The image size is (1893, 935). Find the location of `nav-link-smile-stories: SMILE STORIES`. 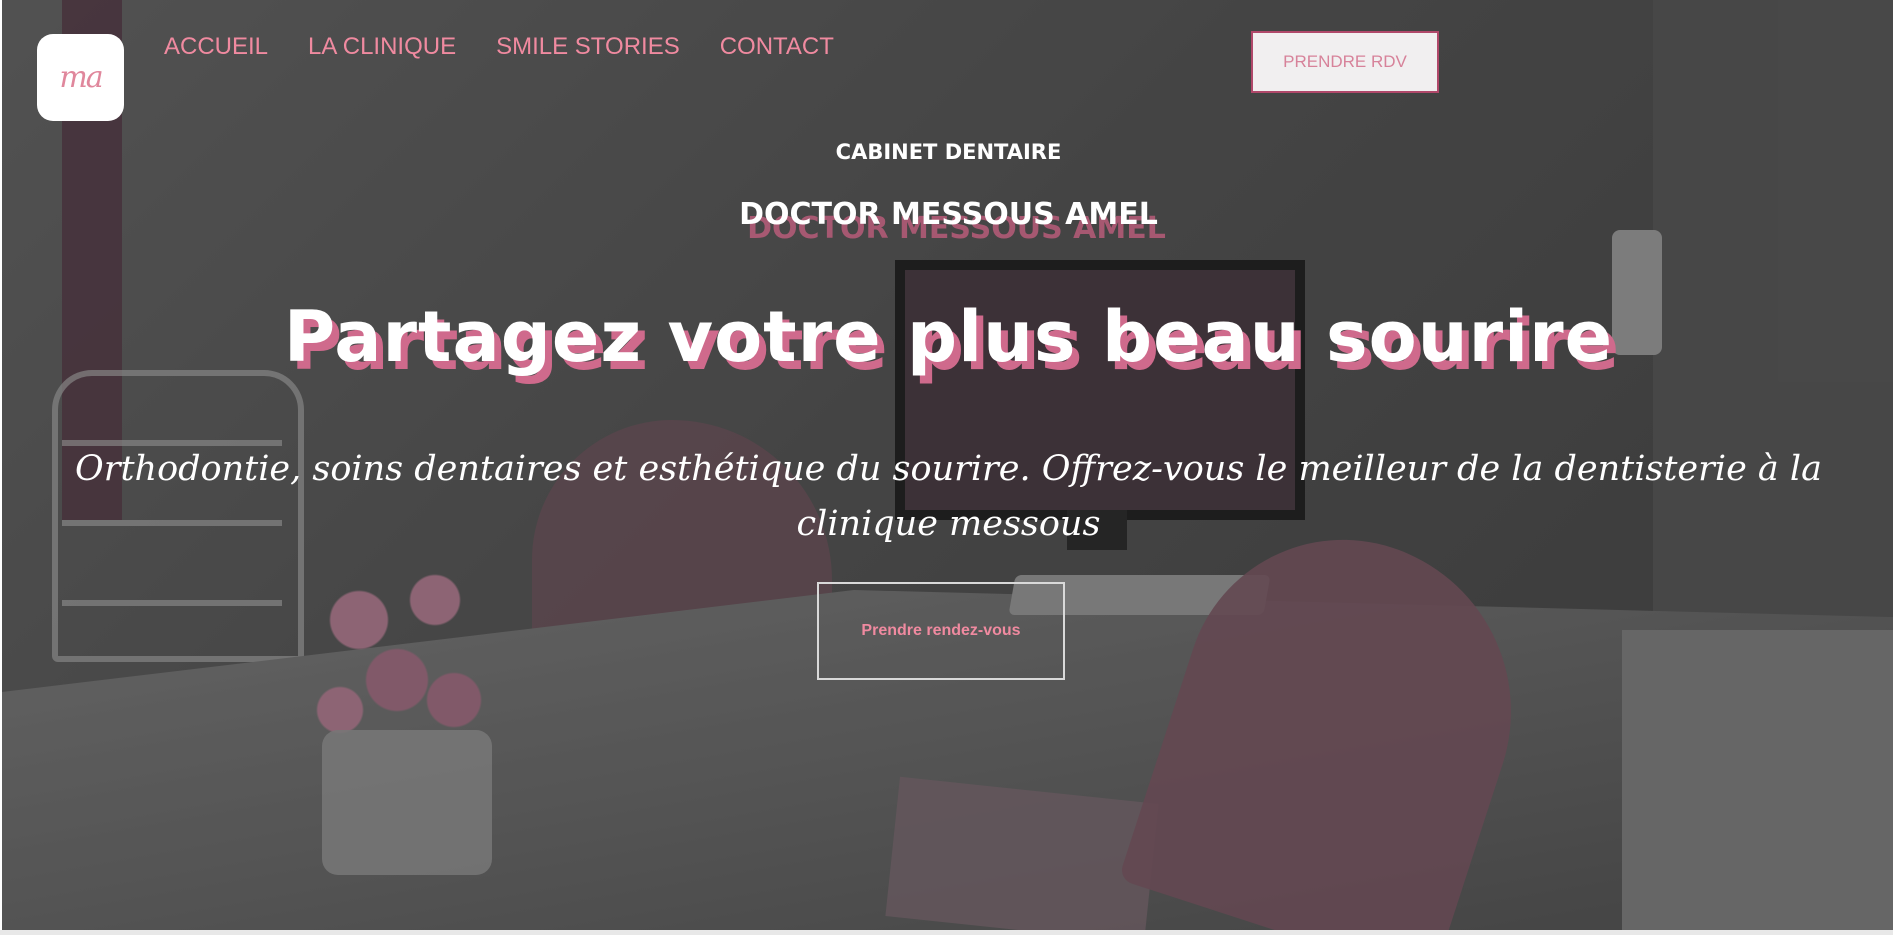

nav-link-smile-stories: SMILE STORIES is located at coordinates (588, 47).